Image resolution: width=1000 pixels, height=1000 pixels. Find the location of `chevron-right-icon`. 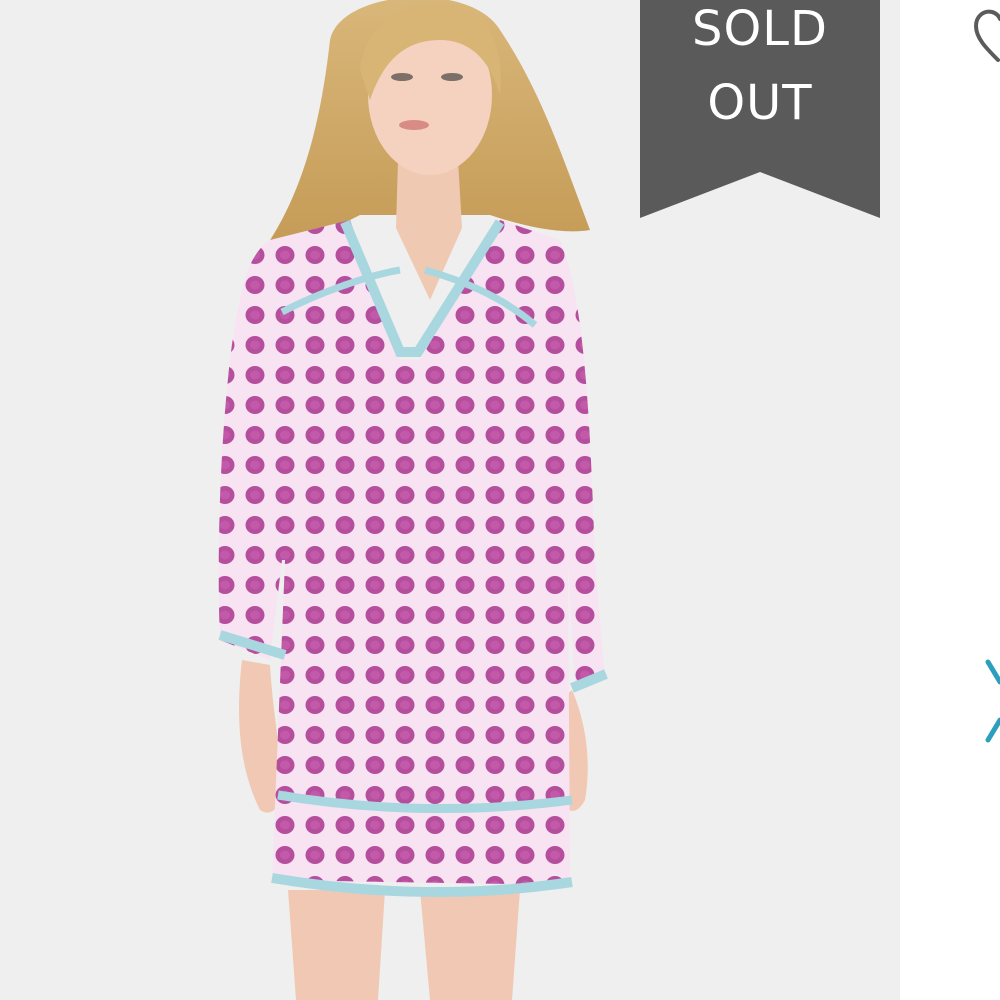

chevron-right-icon is located at coordinates (992, 701).